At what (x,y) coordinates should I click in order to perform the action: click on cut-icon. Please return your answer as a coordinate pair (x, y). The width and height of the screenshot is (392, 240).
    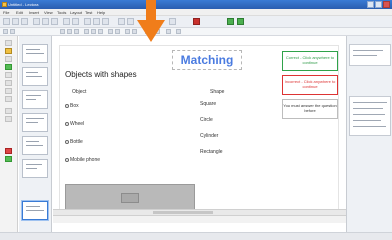
    Looking at the image, I should click on (36, 21).